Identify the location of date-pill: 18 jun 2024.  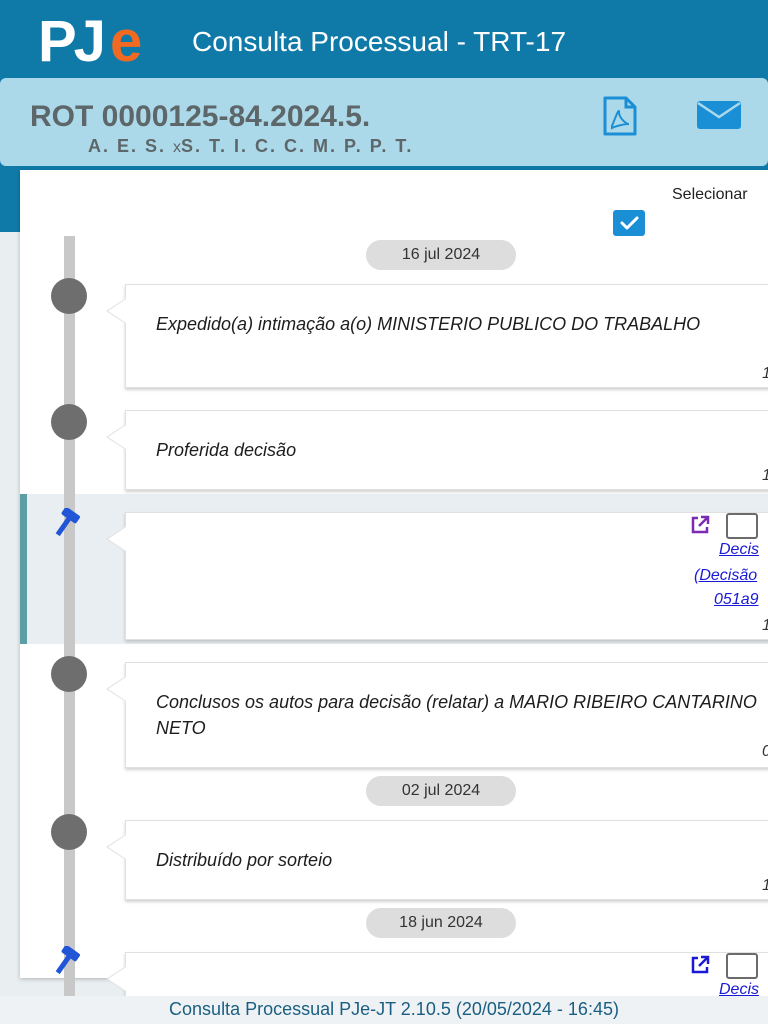
(441, 923).